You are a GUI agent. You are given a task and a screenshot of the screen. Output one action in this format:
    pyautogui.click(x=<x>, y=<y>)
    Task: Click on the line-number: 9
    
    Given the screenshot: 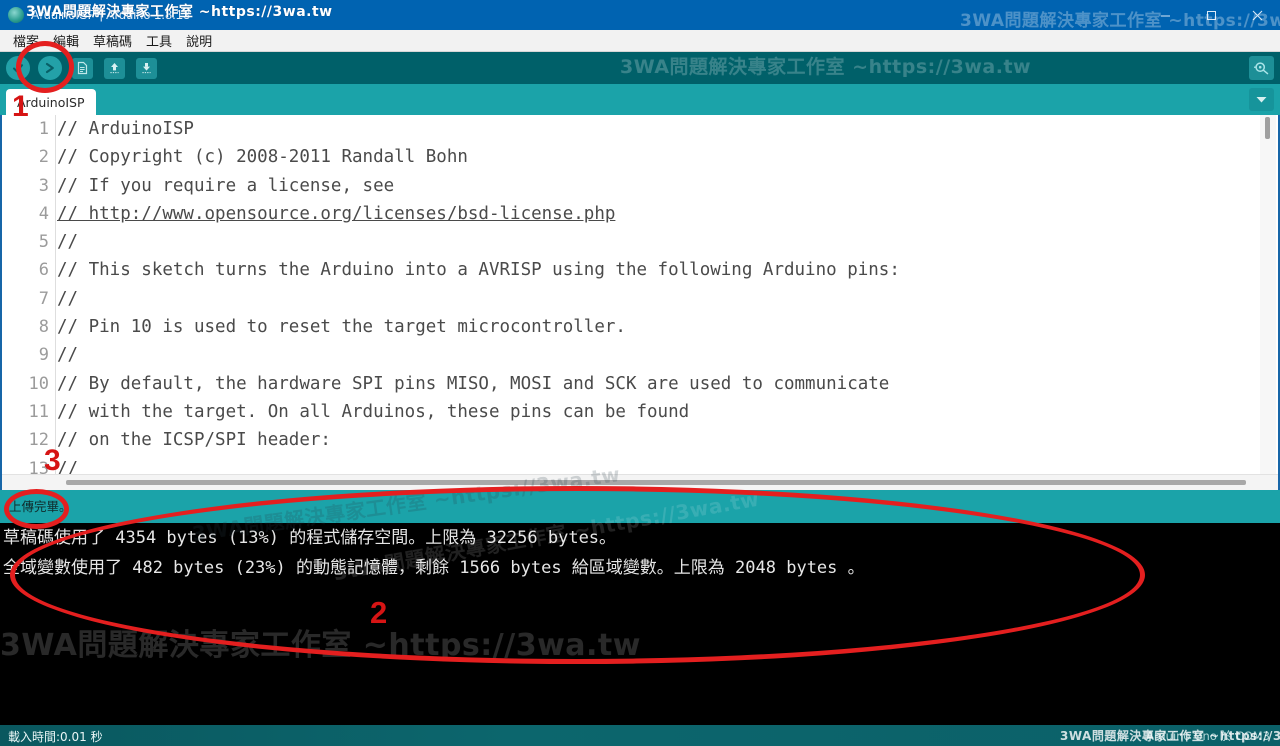 What is the action you would take?
    pyautogui.click(x=43, y=355)
    